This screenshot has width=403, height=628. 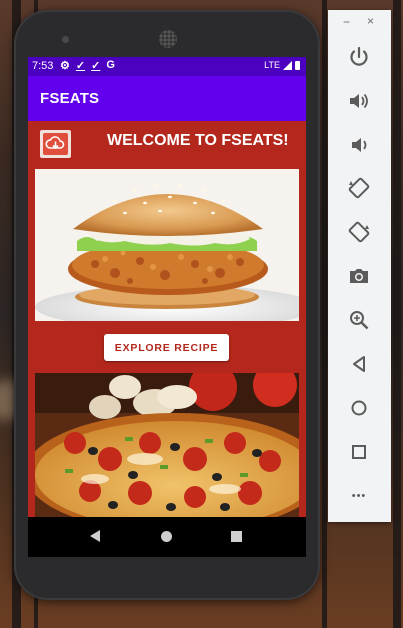 What do you see at coordinates (359, 364) in the screenshot?
I see `back-icon` at bounding box center [359, 364].